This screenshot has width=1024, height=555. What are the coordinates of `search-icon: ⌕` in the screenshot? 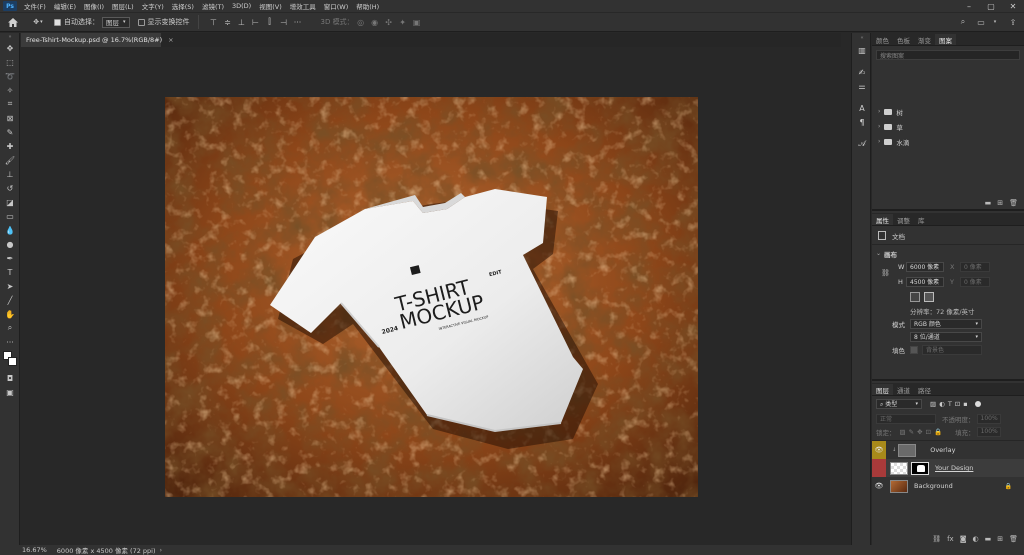 It's located at (963, 22).